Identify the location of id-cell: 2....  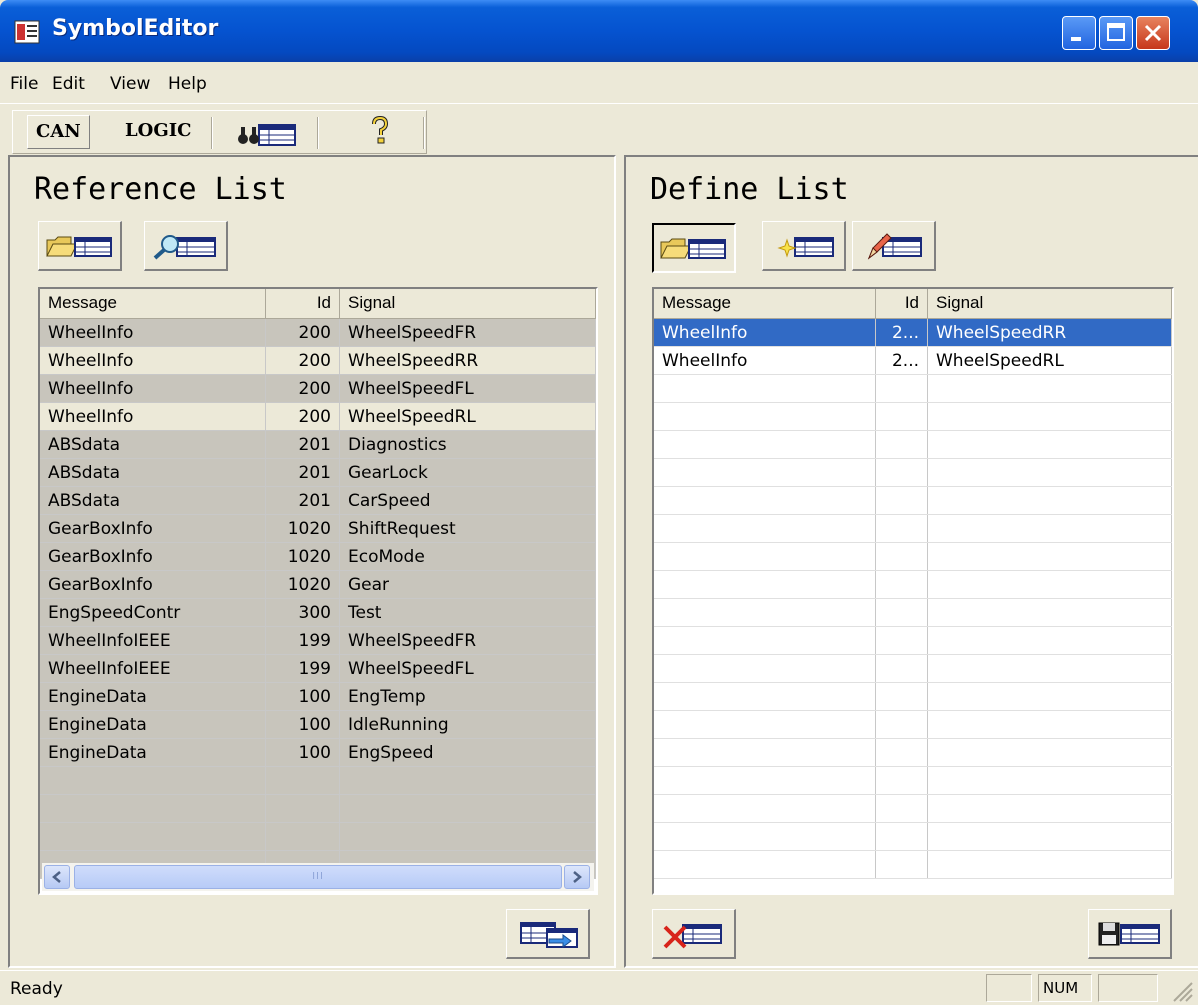
(902, 332).